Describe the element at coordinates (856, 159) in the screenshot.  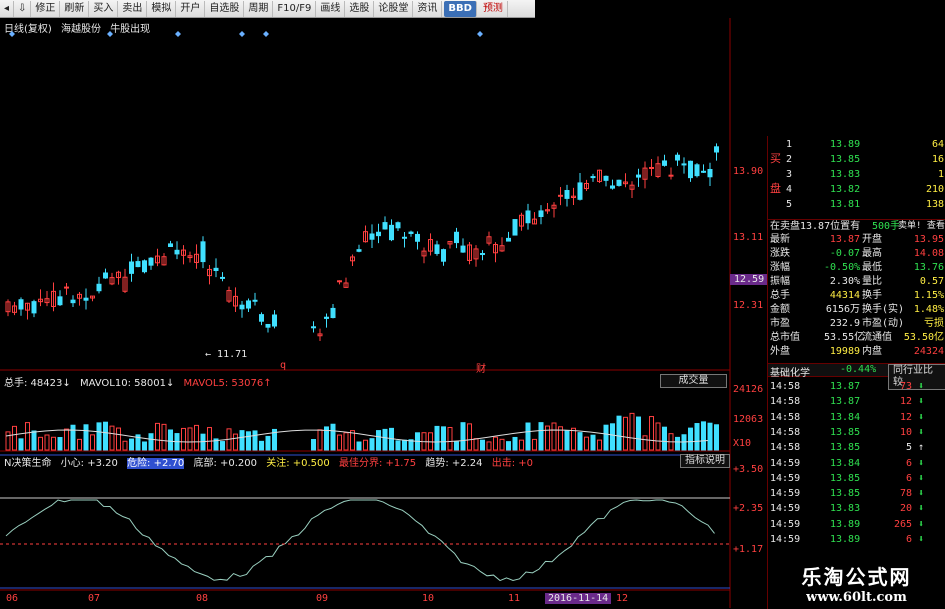
I see `bid-row: 2 13.85 16` at that location.